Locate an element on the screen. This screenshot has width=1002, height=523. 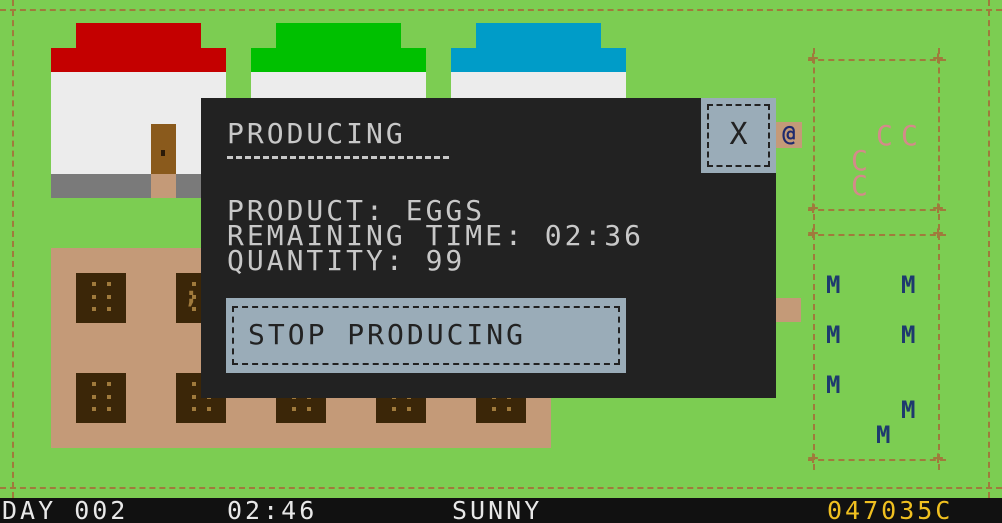
fence-left is located at coordinates (13, 249).